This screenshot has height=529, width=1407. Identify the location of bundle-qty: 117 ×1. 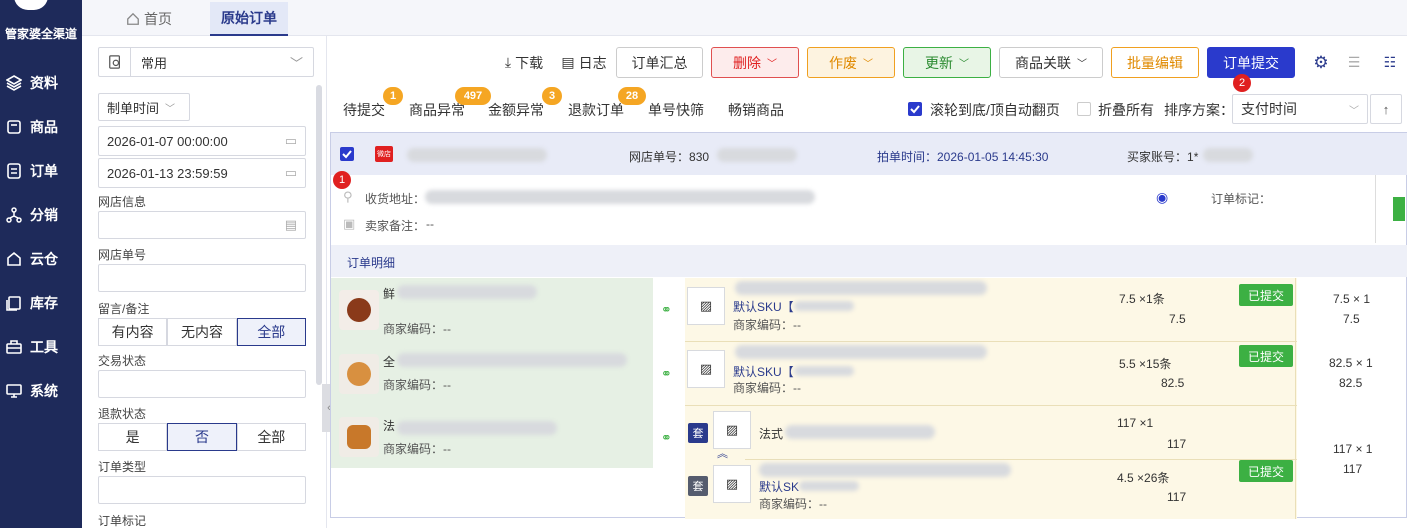
(1135, 423).